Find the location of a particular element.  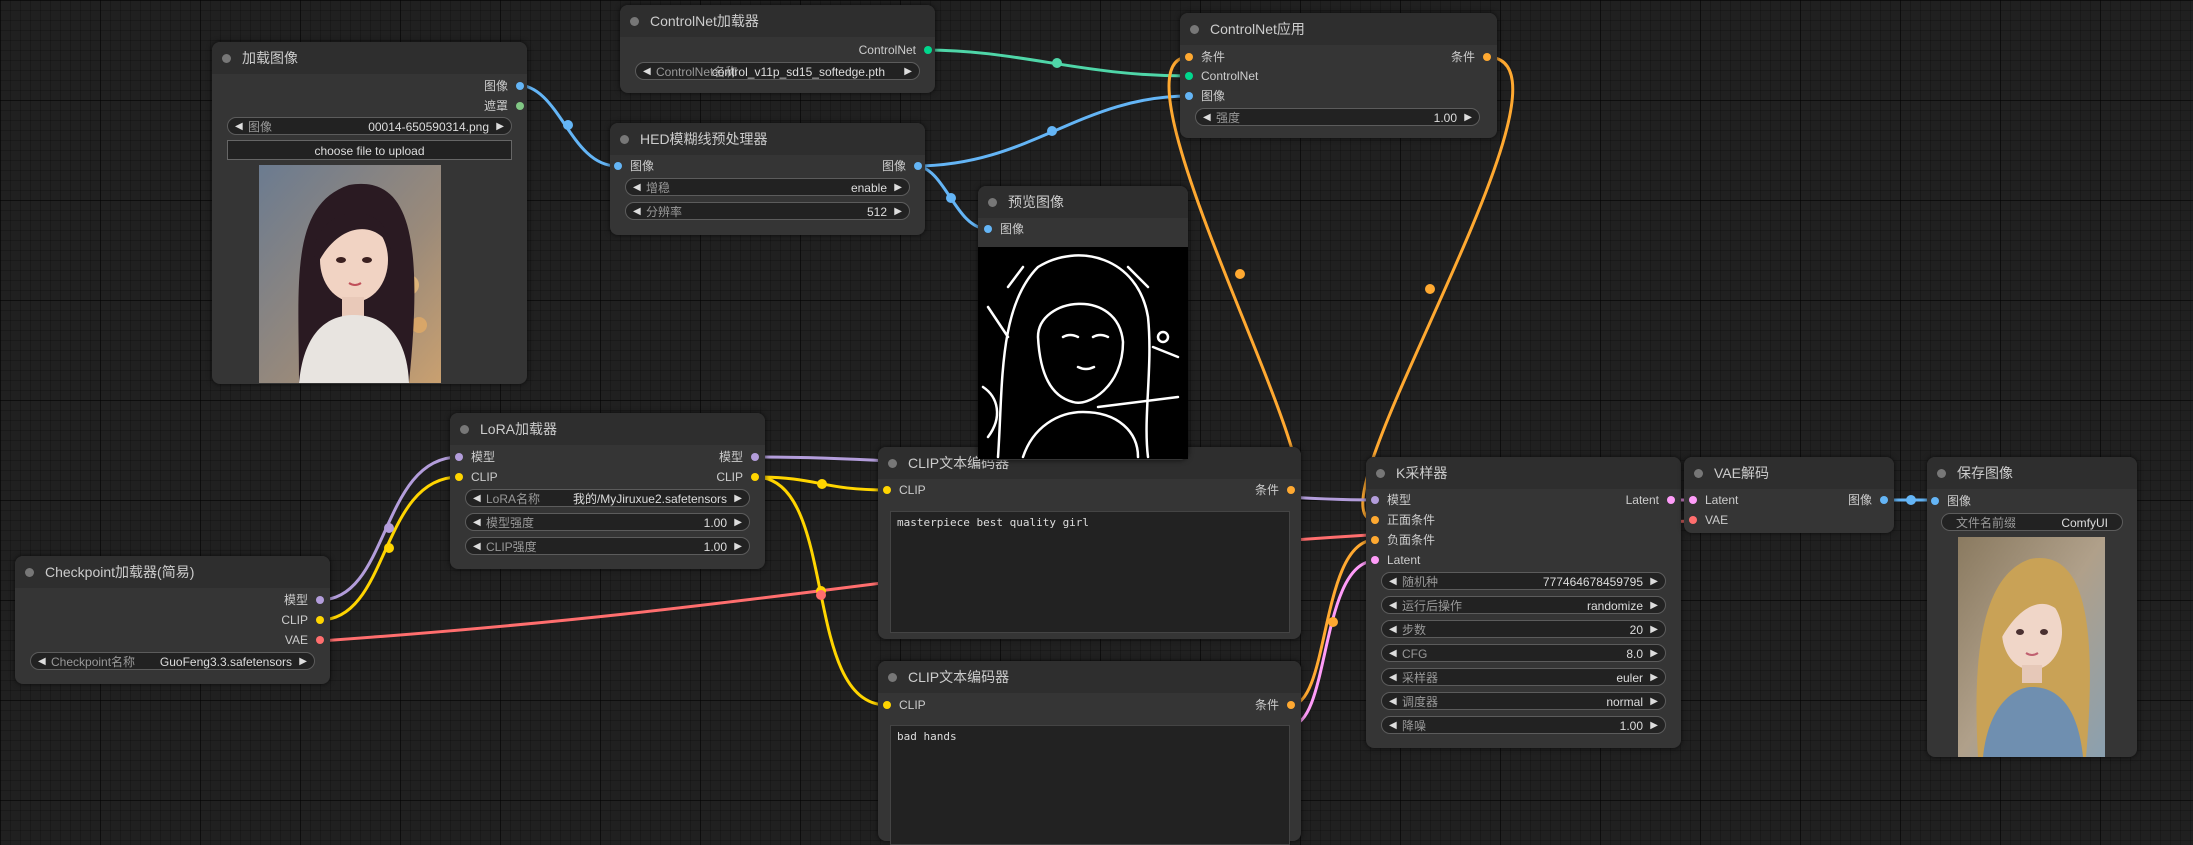

input-vae: VAE is located at coordinates (1708, 520).